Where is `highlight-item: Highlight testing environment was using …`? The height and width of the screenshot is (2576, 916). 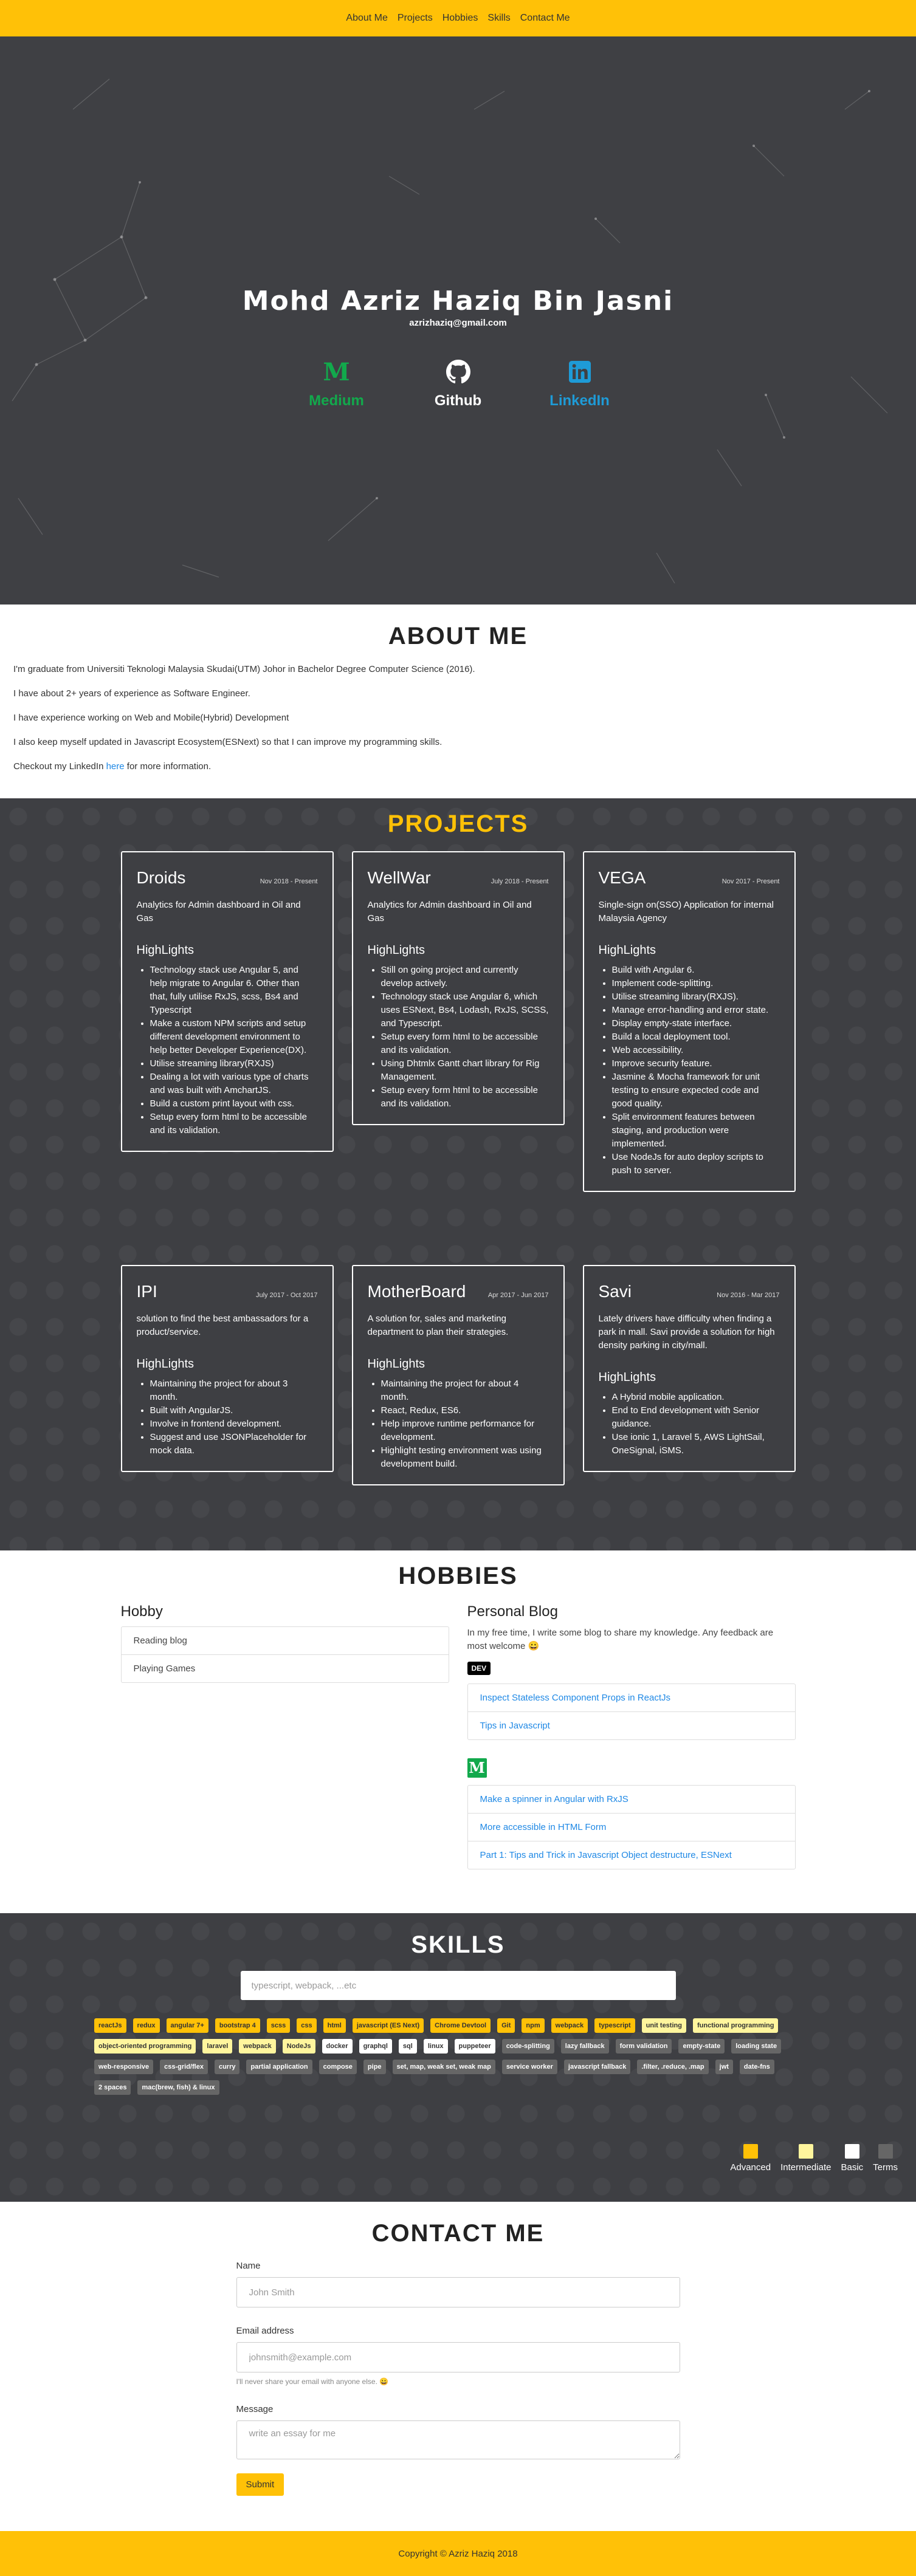
highlight-item: Highlight testing environment was using … is located at coordinates (465, 1457).